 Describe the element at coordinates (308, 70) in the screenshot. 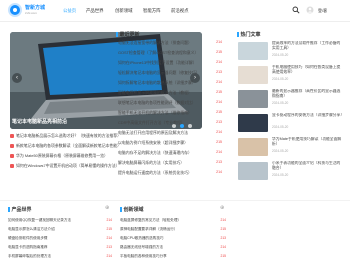

I see `hot-article-title: 手机电脑使用技巧（如何在各类设备上提高使用效率）` at that location.